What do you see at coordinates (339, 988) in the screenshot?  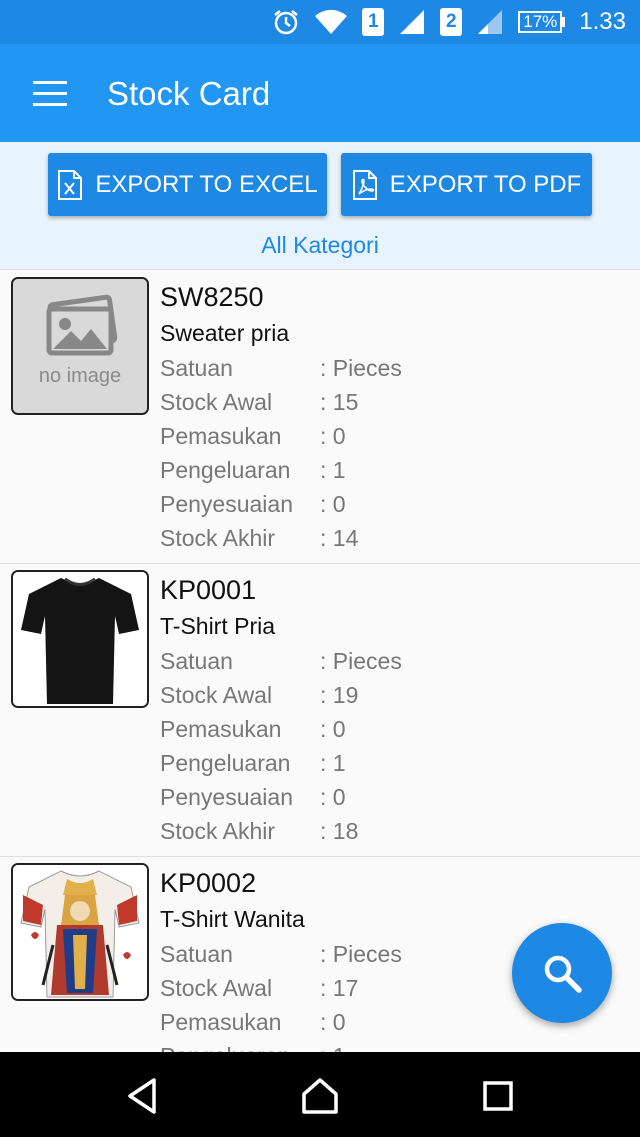 I see `opening-stock-value: : 17` at bounding box center [339, 988].